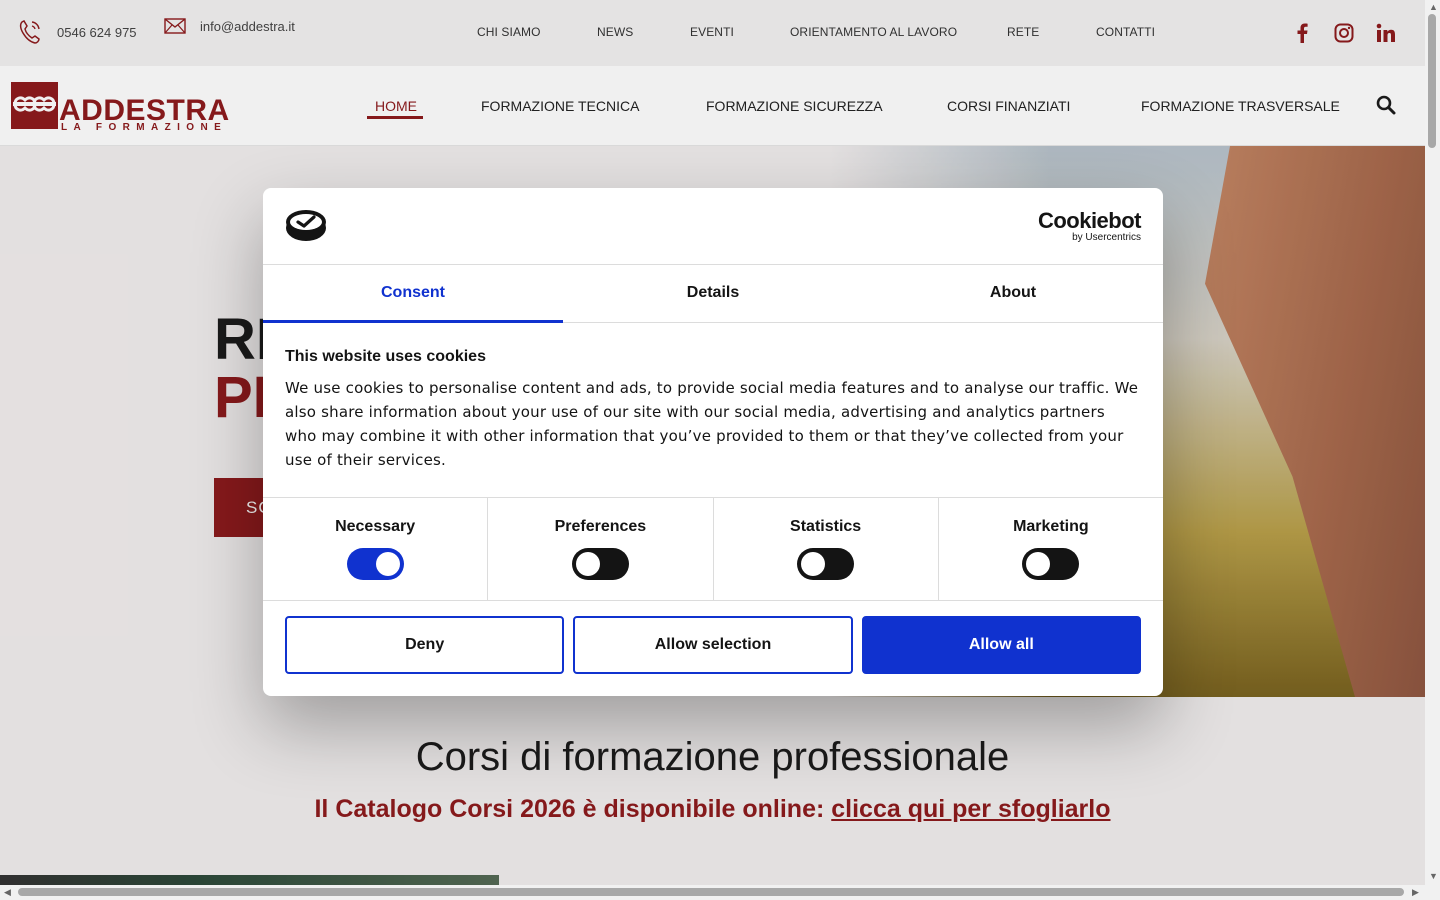 Image resolution: width=1440 pixels, height=900 pixels. What do you see at coordinates (385, 356) in the screenshot?
I see `cookie-heading: This website uses cookies` at bounding box center [385, 356].